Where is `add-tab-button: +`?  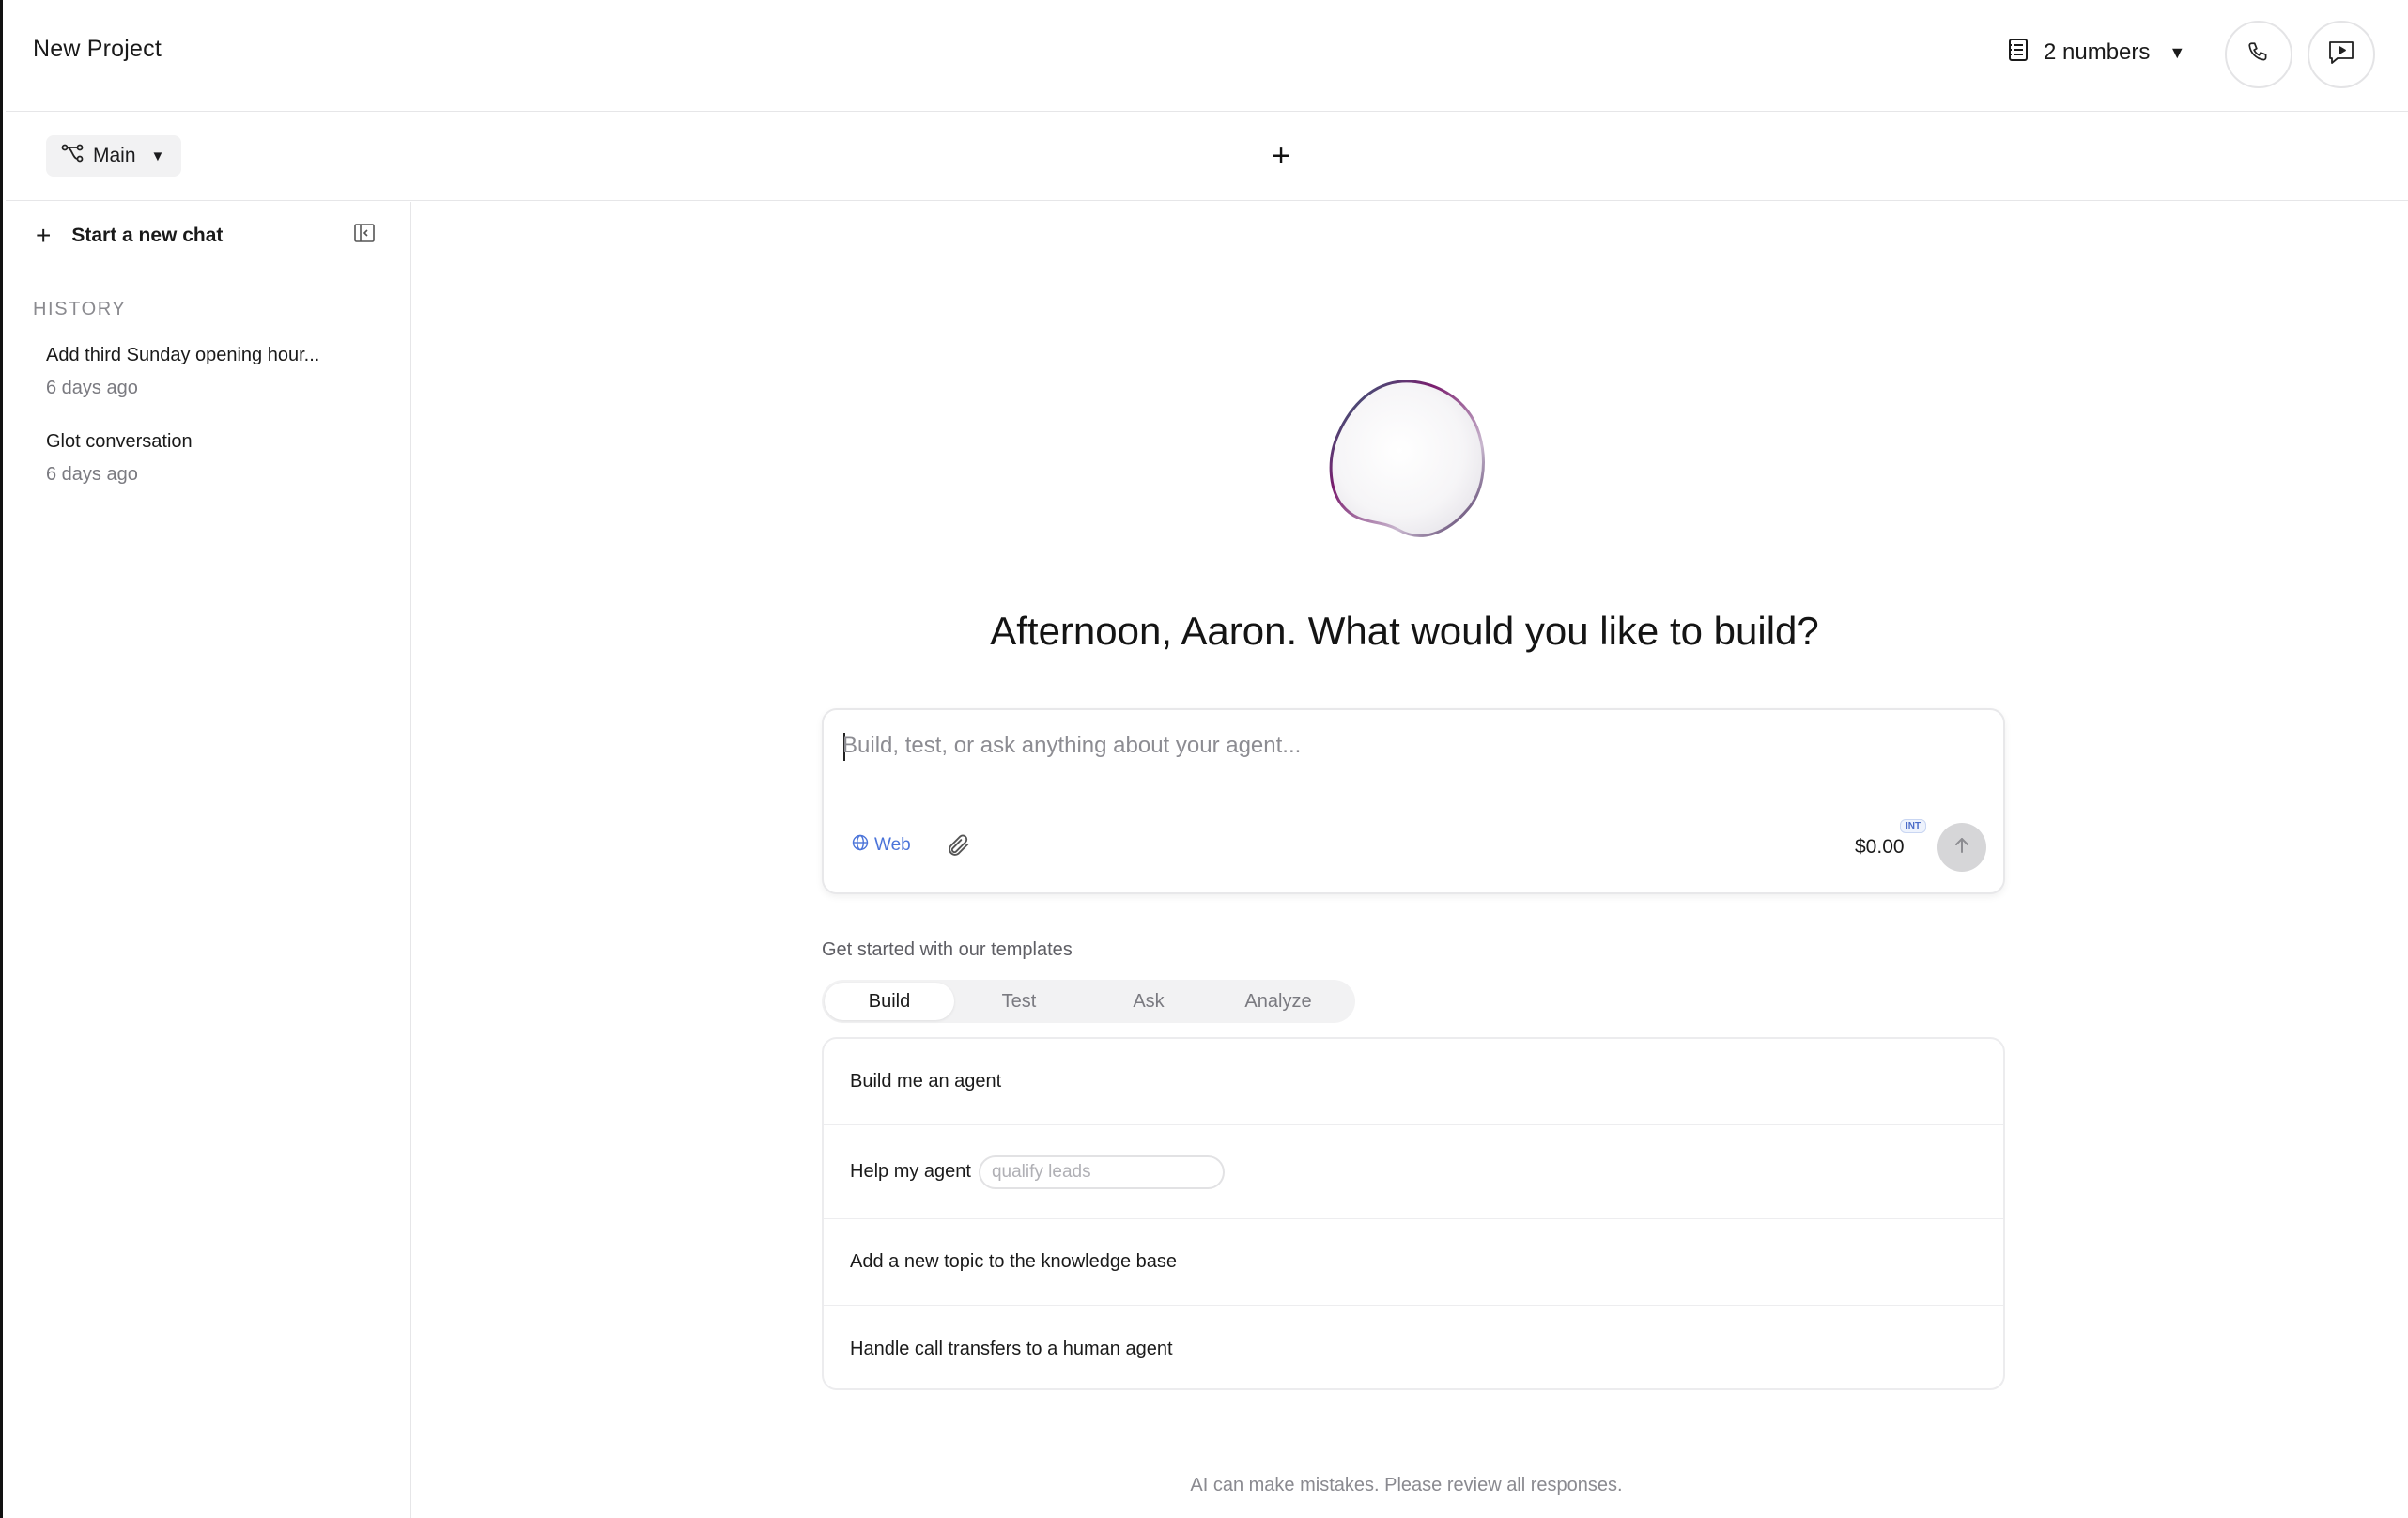
add-tab-button: + is located at coordinates (1281, 155).